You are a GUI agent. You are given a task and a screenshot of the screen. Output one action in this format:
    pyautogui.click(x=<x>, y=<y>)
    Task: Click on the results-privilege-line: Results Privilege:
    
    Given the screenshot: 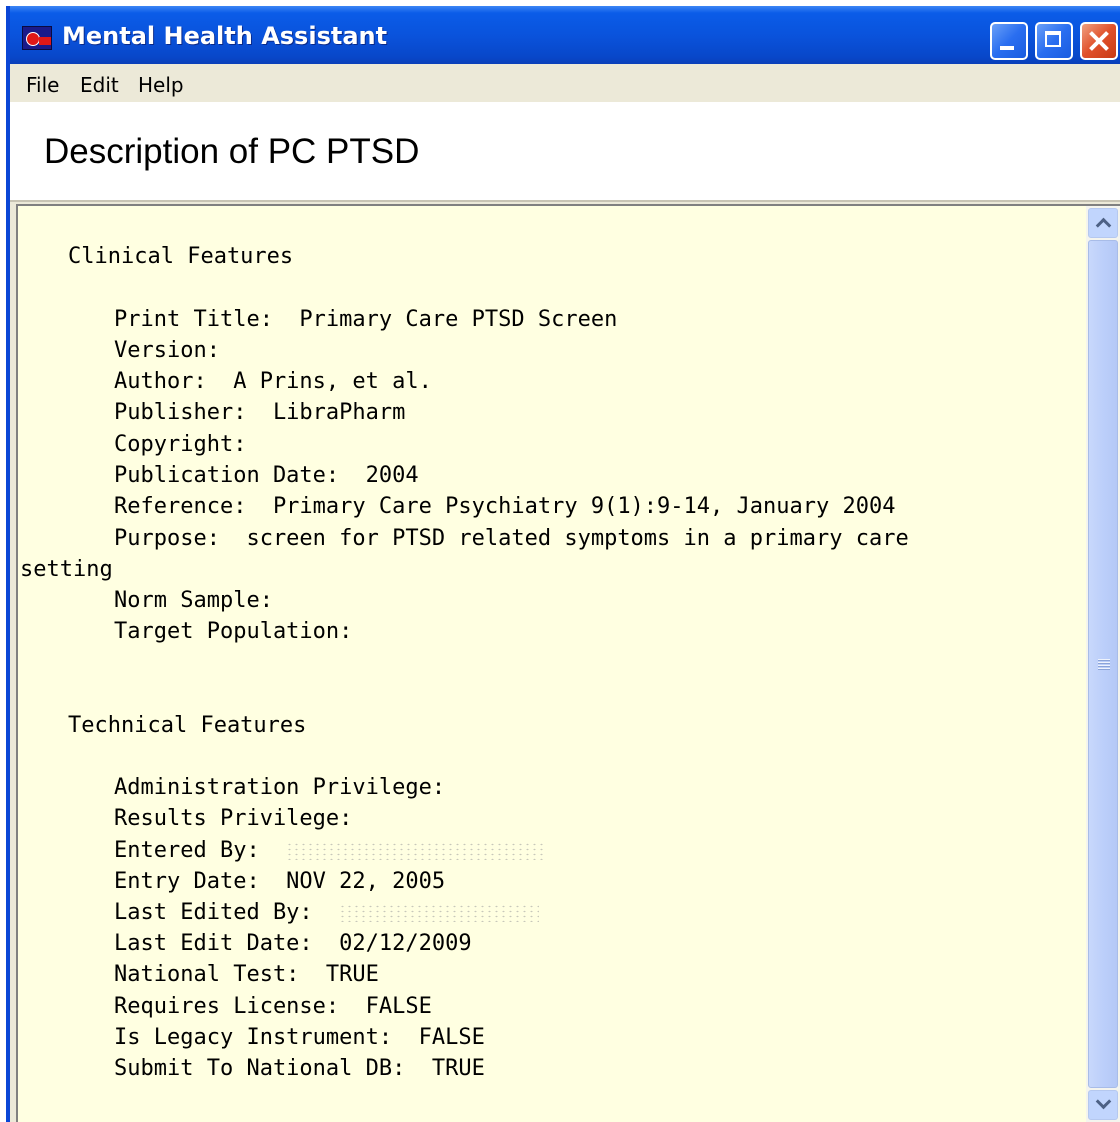 What is the action you would take?
    pyautogui.click(x=233, y=818)
    